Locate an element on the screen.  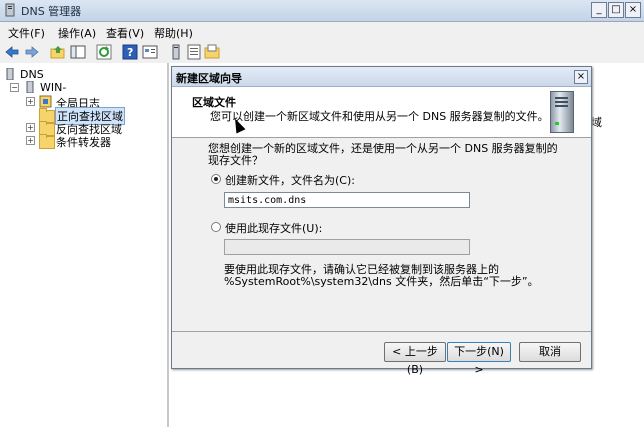
create-new-file-radio is located at coordinates (216, 179).